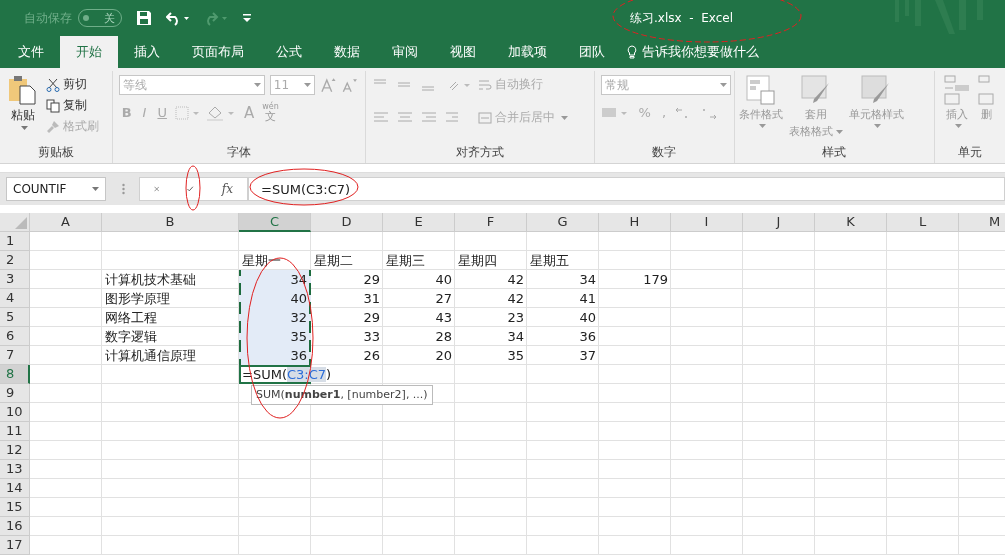  What do you see at coordinates (779, 222) in the screenshot?
I see `column-header: J` at bounding box center [779, 222].